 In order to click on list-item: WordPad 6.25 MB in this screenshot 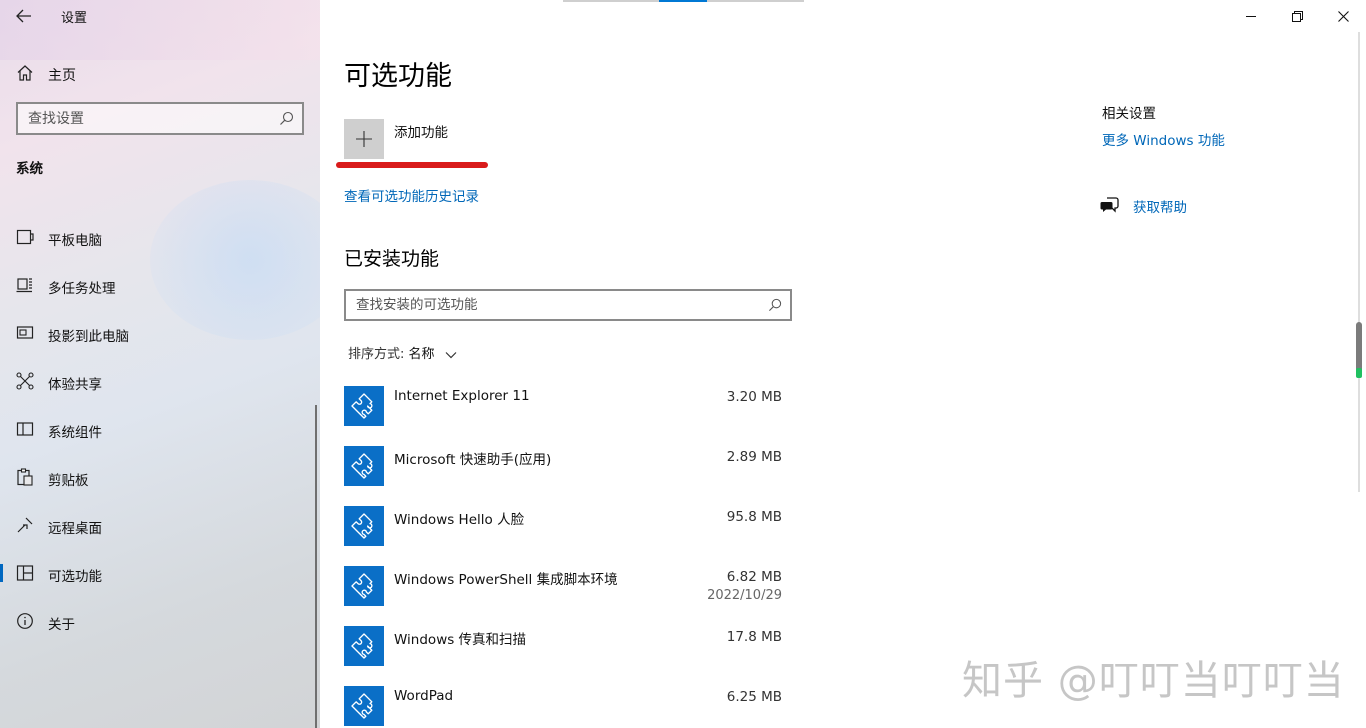, I will do `click(564, 707)`.